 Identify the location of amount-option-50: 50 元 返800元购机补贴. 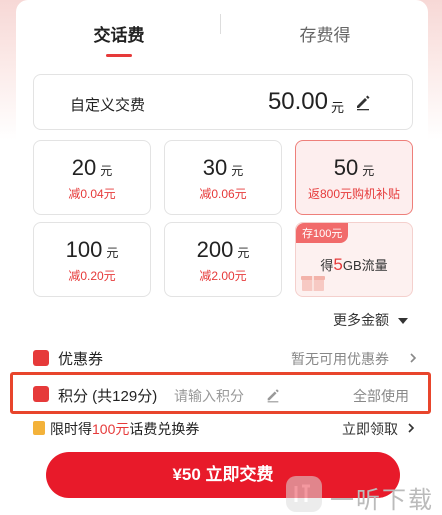
(354, 177).